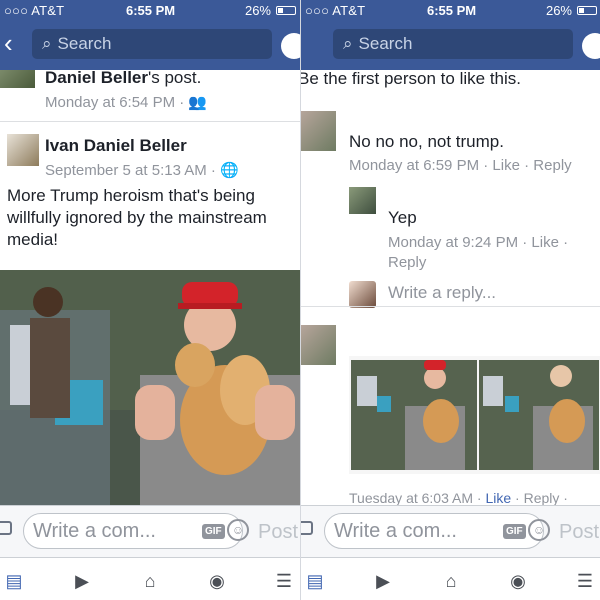 This screenshot has height=600, width=600. Describe the element at coordinates (110, 102) in the screenshot. I see `shared-timestamp: Monday at 6:54 PM` at that location.